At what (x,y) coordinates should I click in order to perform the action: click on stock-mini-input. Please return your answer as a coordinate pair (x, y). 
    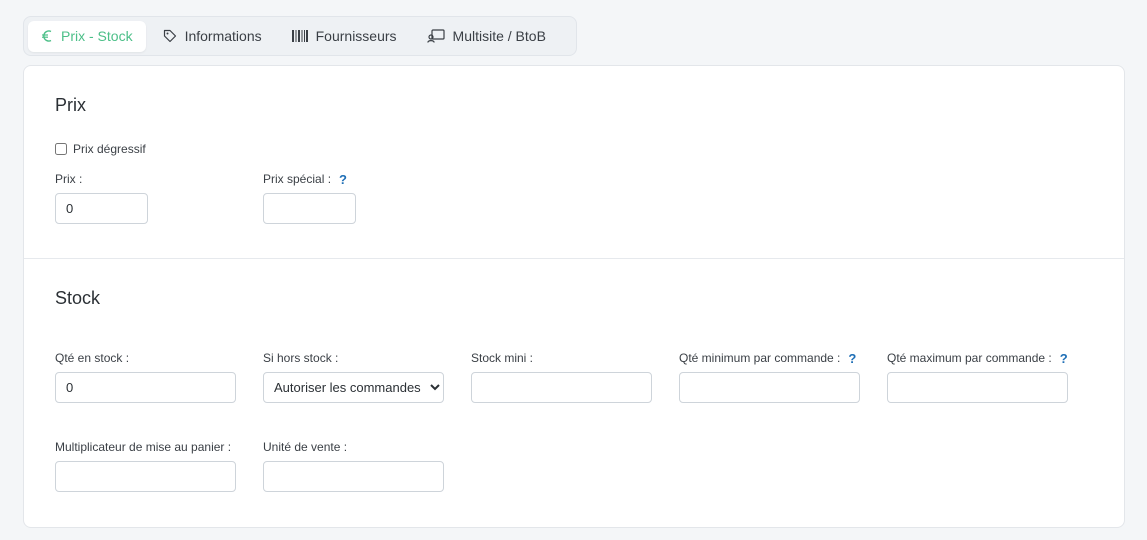
    Looking at the image, I should click on (561, 387).